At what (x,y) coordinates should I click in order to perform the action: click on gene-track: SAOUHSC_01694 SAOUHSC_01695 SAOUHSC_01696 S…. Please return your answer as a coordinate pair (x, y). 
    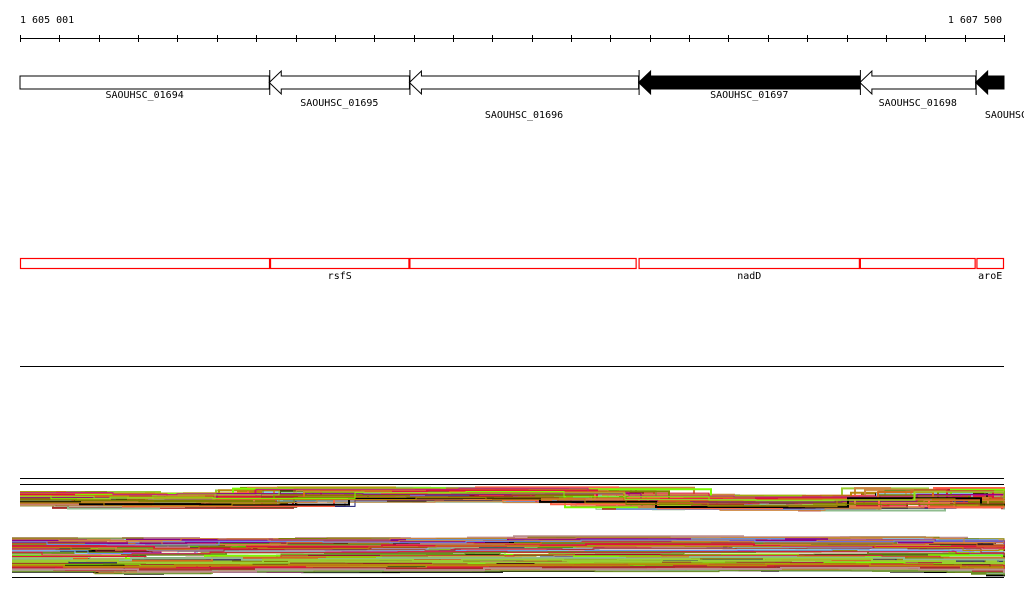
    Looking at the image, I should click on (521, 95).